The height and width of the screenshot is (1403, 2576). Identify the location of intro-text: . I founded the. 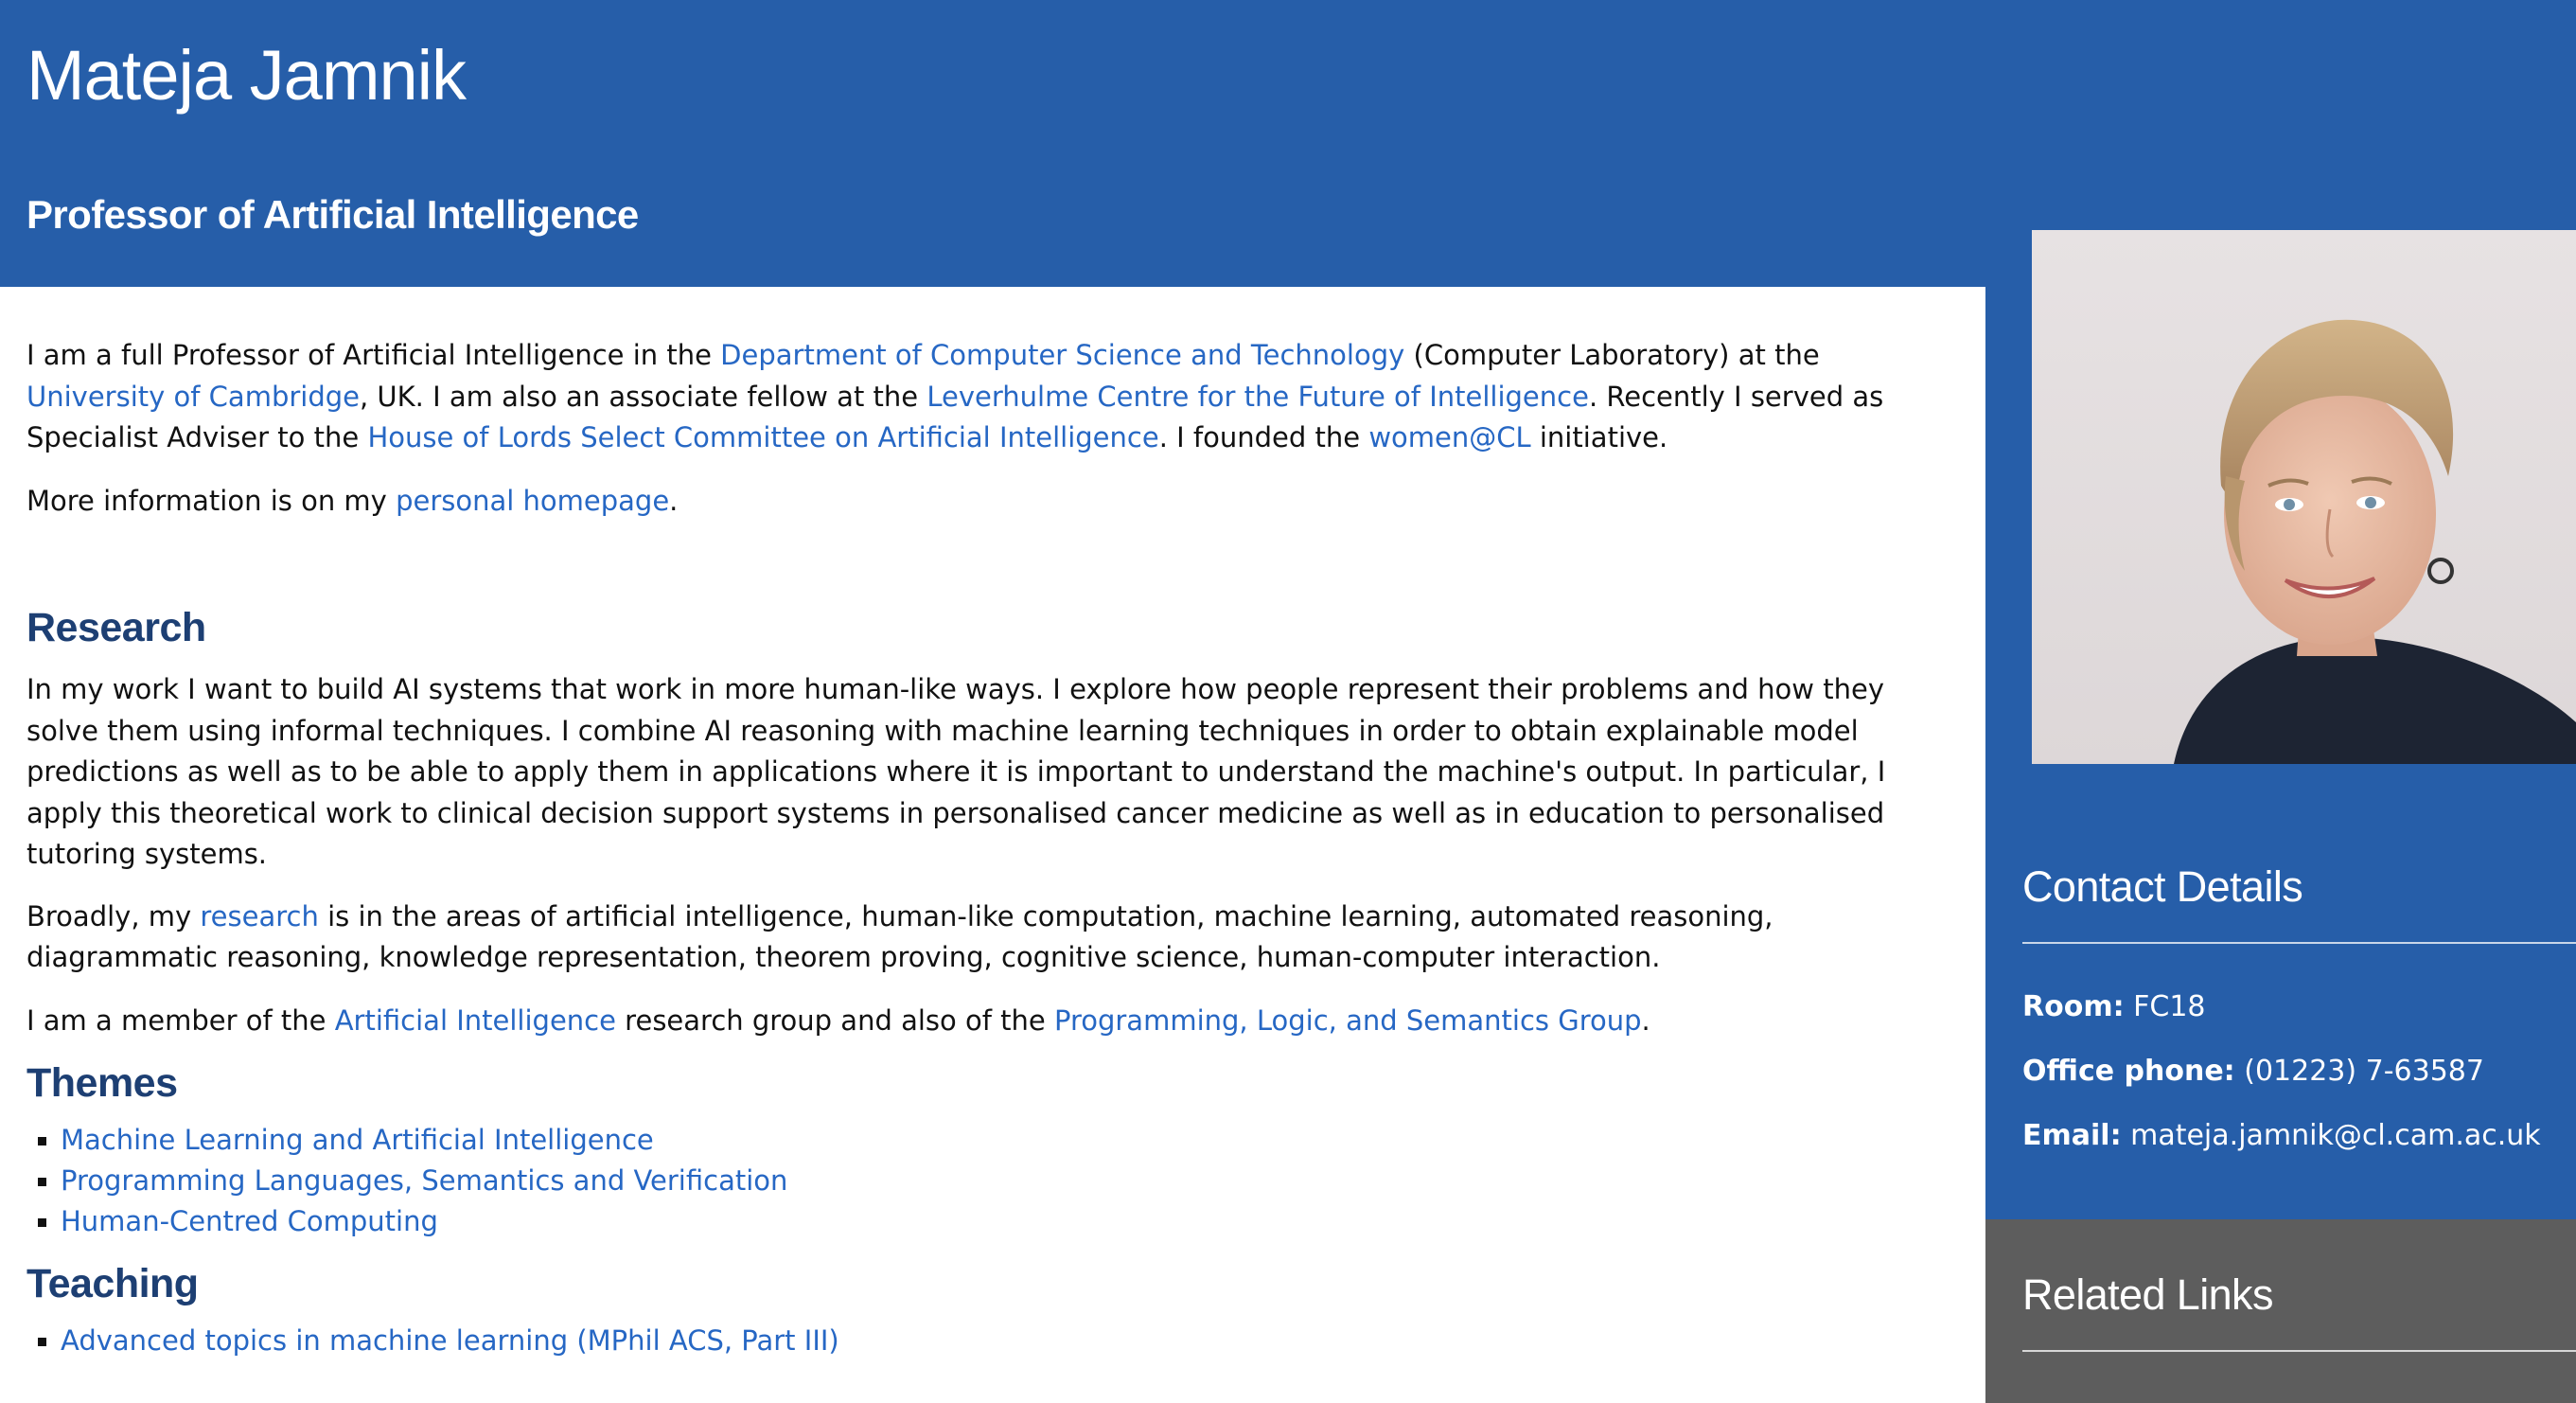
(1263, 437).